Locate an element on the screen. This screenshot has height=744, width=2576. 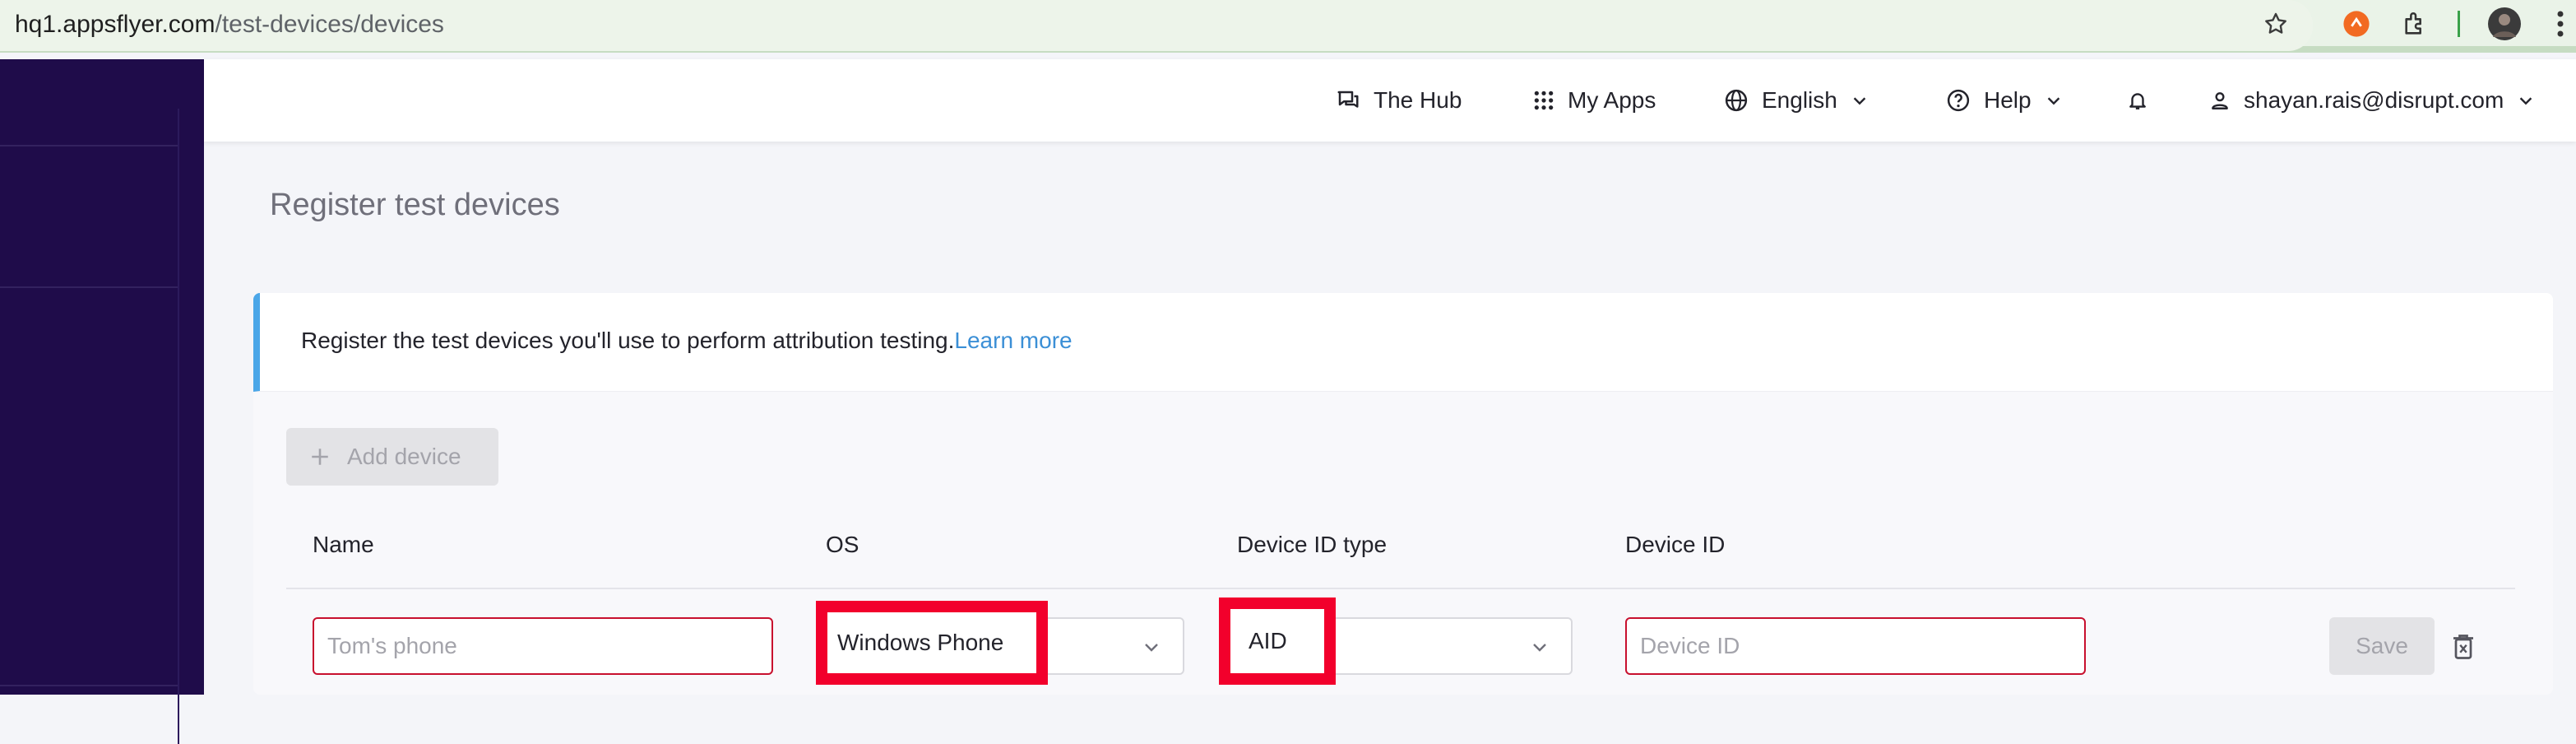
help-circle-icon is located at coordinates (1959, 100).